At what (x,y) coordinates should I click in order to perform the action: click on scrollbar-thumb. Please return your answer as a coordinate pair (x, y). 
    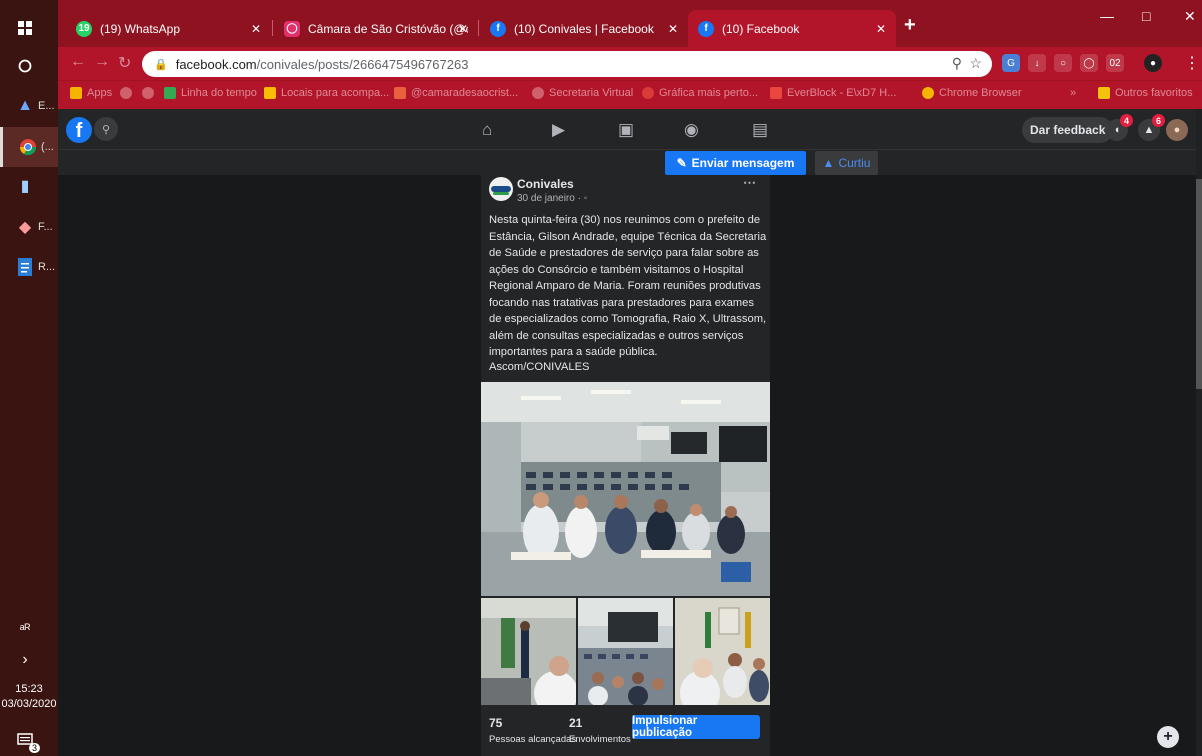
    Looking at the image, I should click on (1199, 284).